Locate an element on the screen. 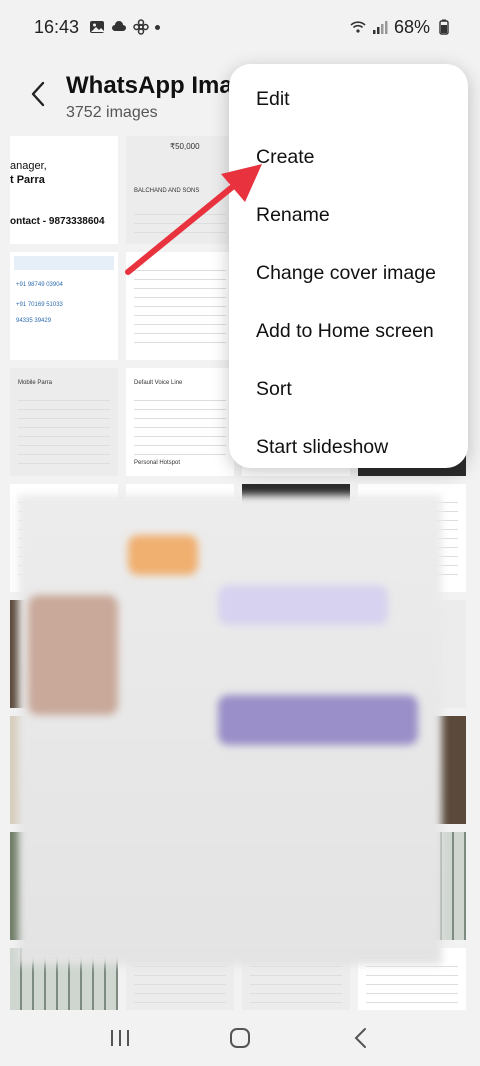  menu-item-start-slideshow: Start slideshow is located at coordinates (348, 447).